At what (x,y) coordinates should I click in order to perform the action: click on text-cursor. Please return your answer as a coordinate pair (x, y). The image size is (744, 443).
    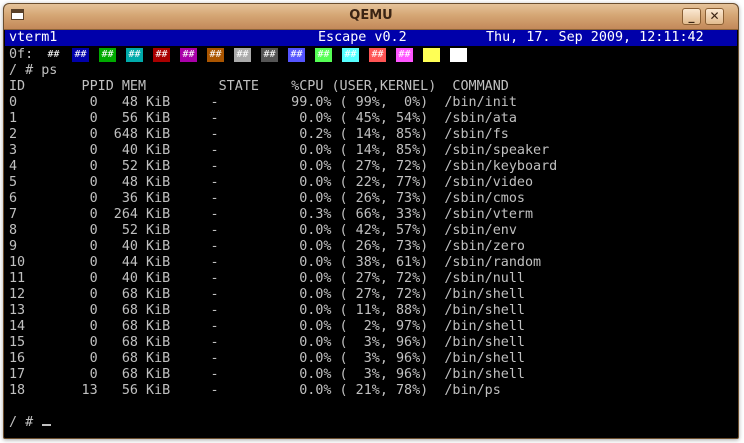
    Looking at the image, I should click on (47, 425).